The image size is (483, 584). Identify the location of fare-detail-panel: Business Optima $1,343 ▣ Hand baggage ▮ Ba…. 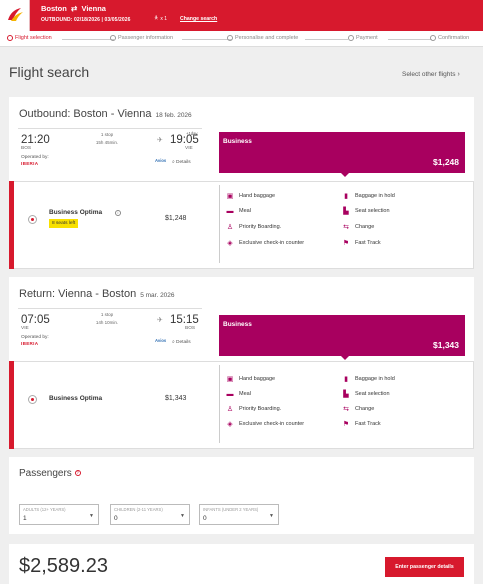
(241, 405).